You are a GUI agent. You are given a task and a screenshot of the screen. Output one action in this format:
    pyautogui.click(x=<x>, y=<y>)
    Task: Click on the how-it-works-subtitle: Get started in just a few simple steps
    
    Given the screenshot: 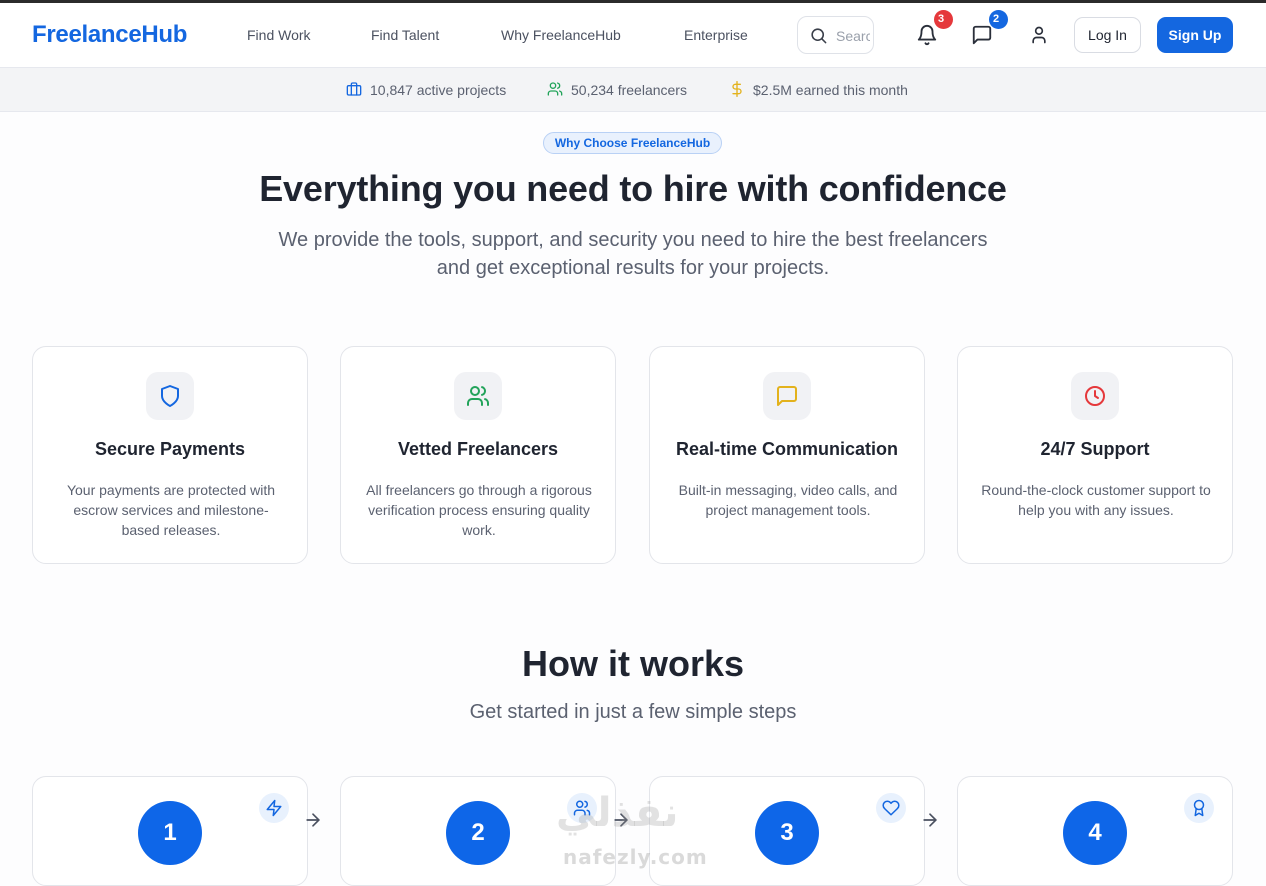 What is the action you would take?
    pyautogui.click(x=633, y=712)
    